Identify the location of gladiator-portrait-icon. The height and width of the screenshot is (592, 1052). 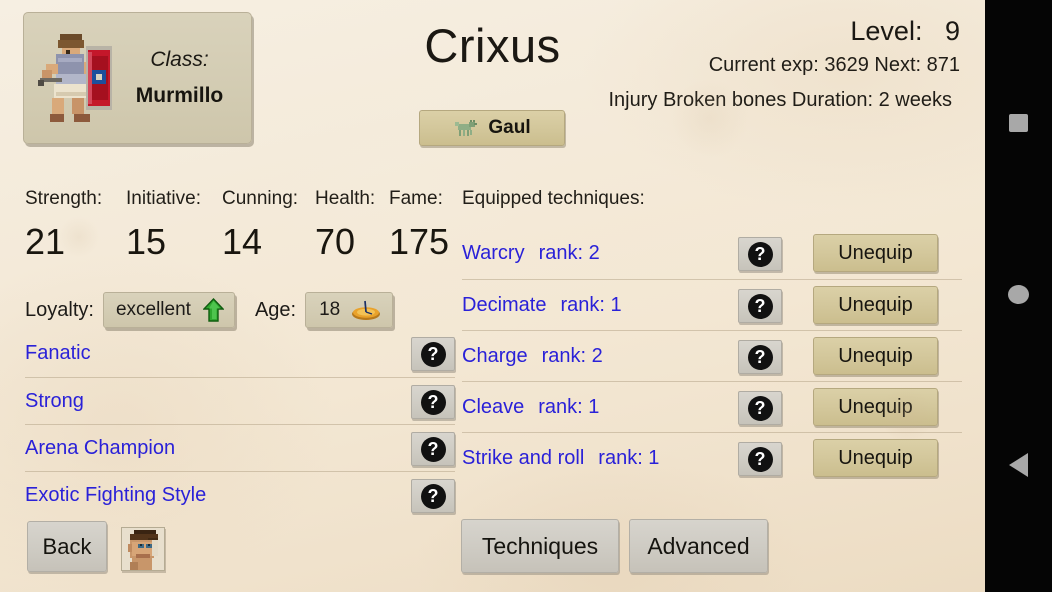
(143, 549).